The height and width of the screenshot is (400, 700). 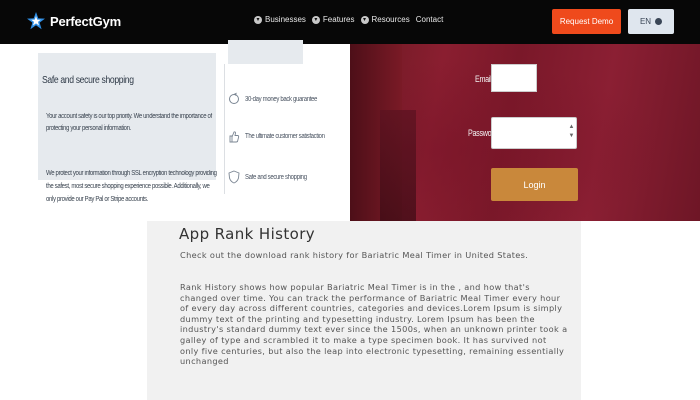 I want to click on brand-name: PerfectGym, so click(x=85, y=21).